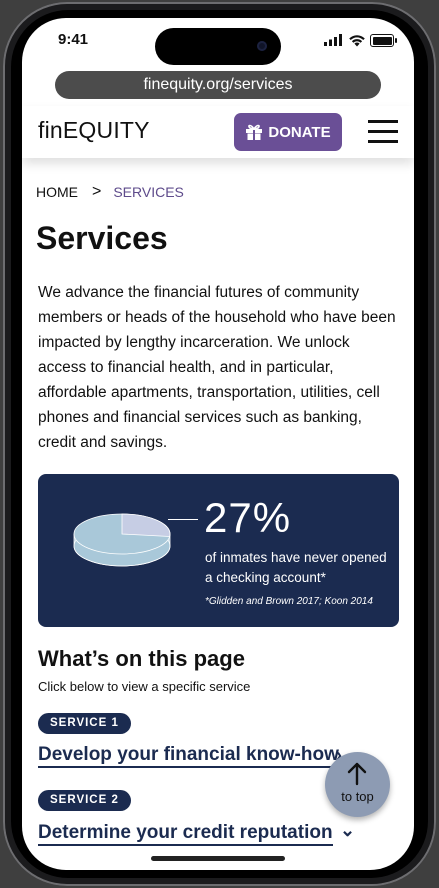 This screenshot has width=439, height=888. I want to click on stat-percent: 27%, so click(248, 517).